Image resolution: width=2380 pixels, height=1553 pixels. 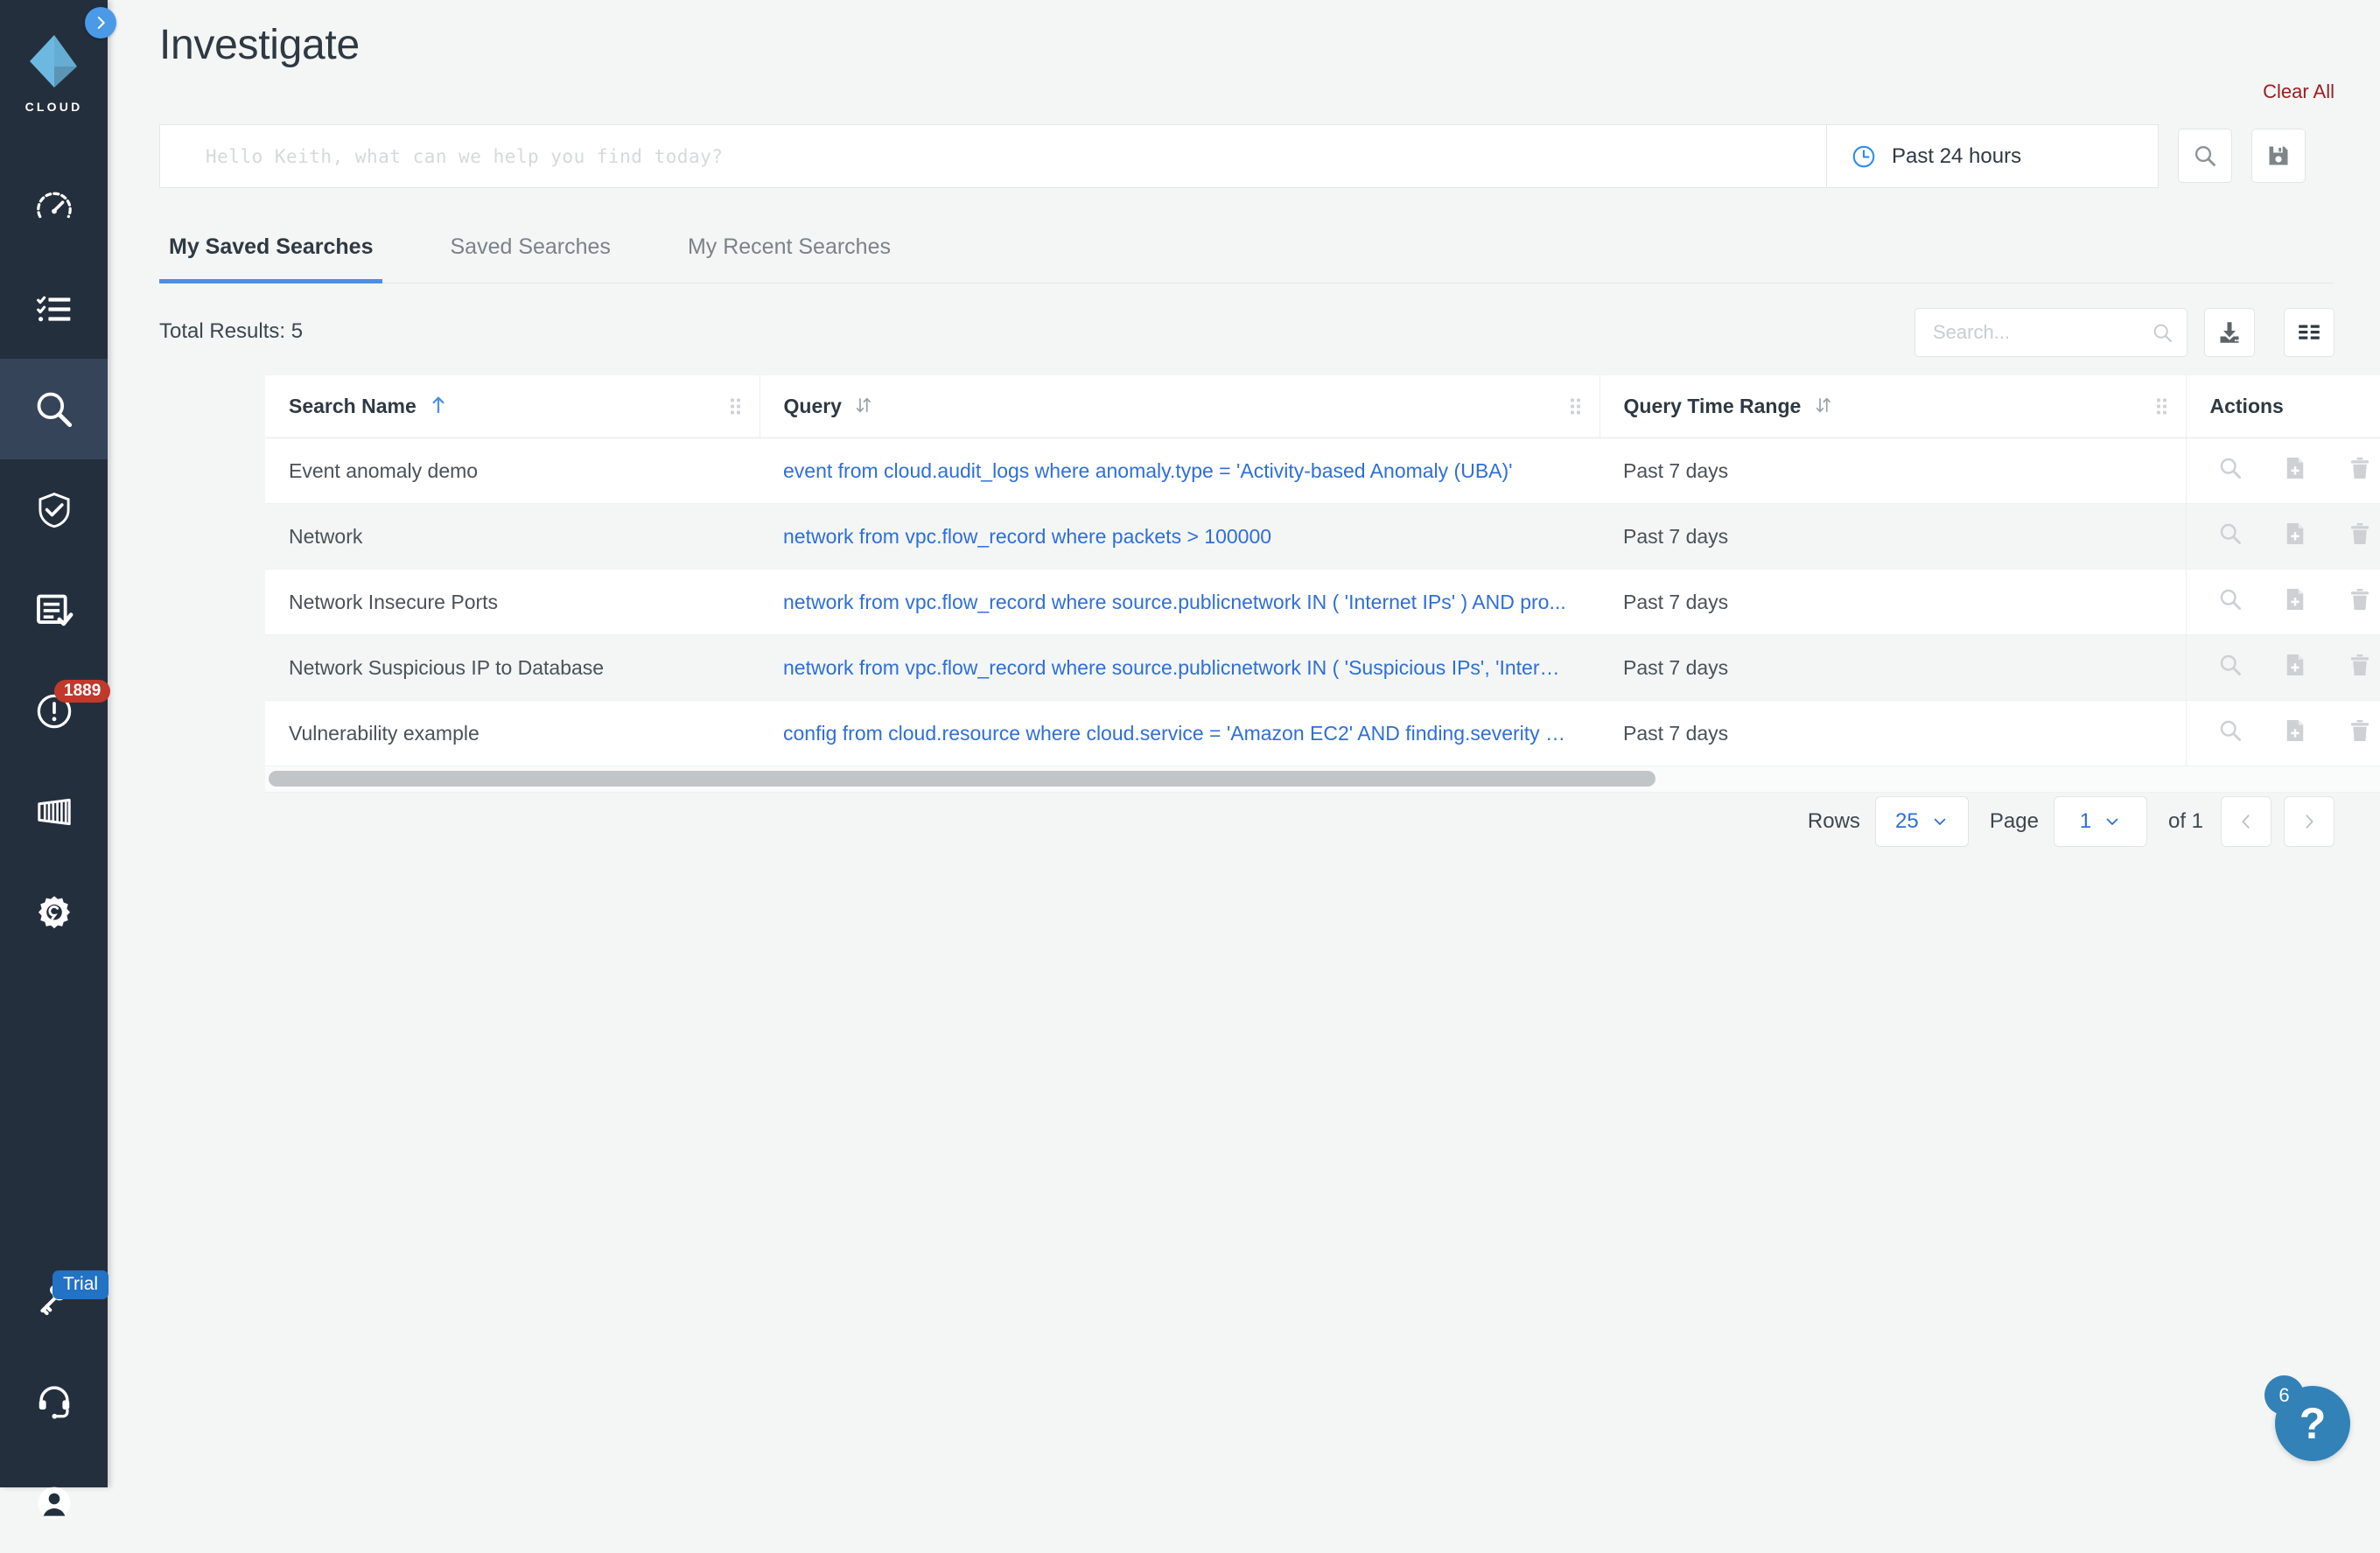 What do you see at coordinates (512, 668) in the screenshot?
I see `cell-search-name: Network Suspicious IP to Database` at bounding box center [512, 668].